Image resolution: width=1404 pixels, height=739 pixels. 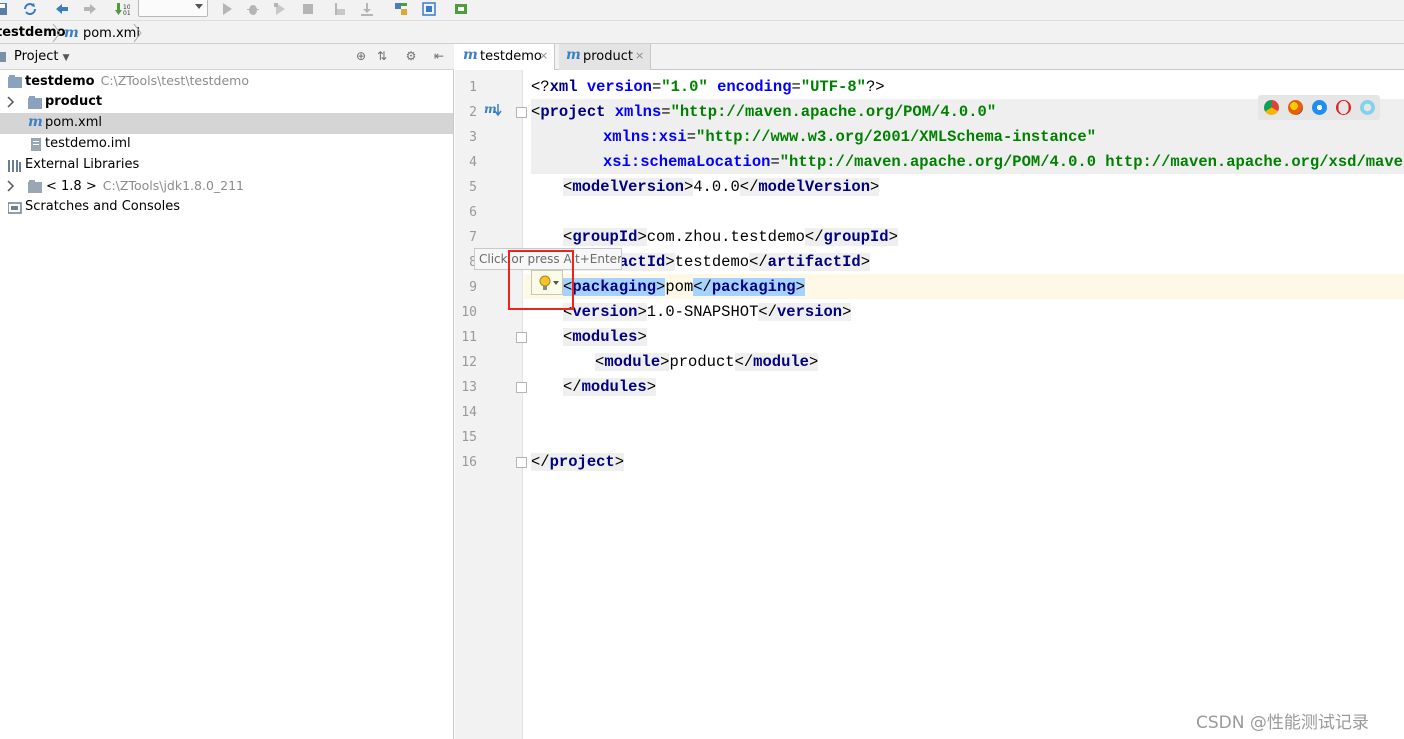 What do you see at coordinates (71, 186) in the screenshot?
I see `tree-item-label: < 1.8 >` at bounding box center [71, 186].